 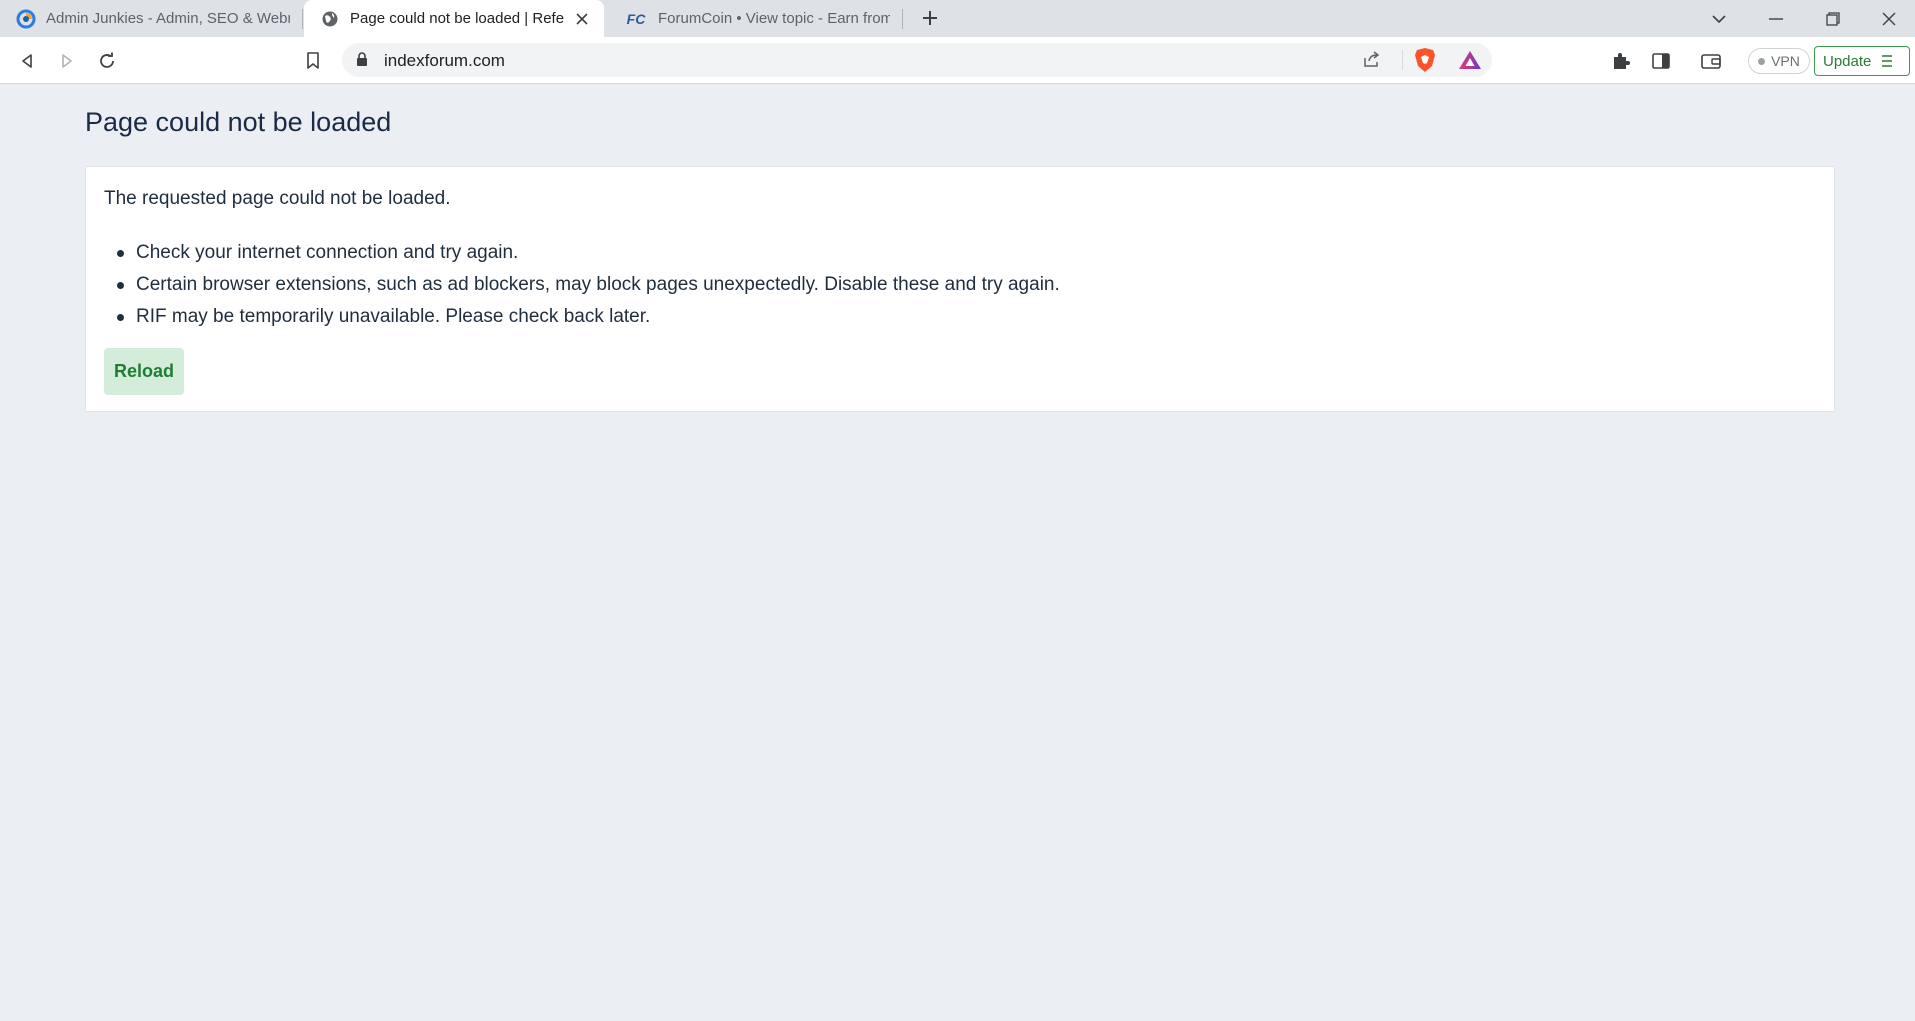 I want to click on chevron-down-icon, so click(x=1719, y=18).